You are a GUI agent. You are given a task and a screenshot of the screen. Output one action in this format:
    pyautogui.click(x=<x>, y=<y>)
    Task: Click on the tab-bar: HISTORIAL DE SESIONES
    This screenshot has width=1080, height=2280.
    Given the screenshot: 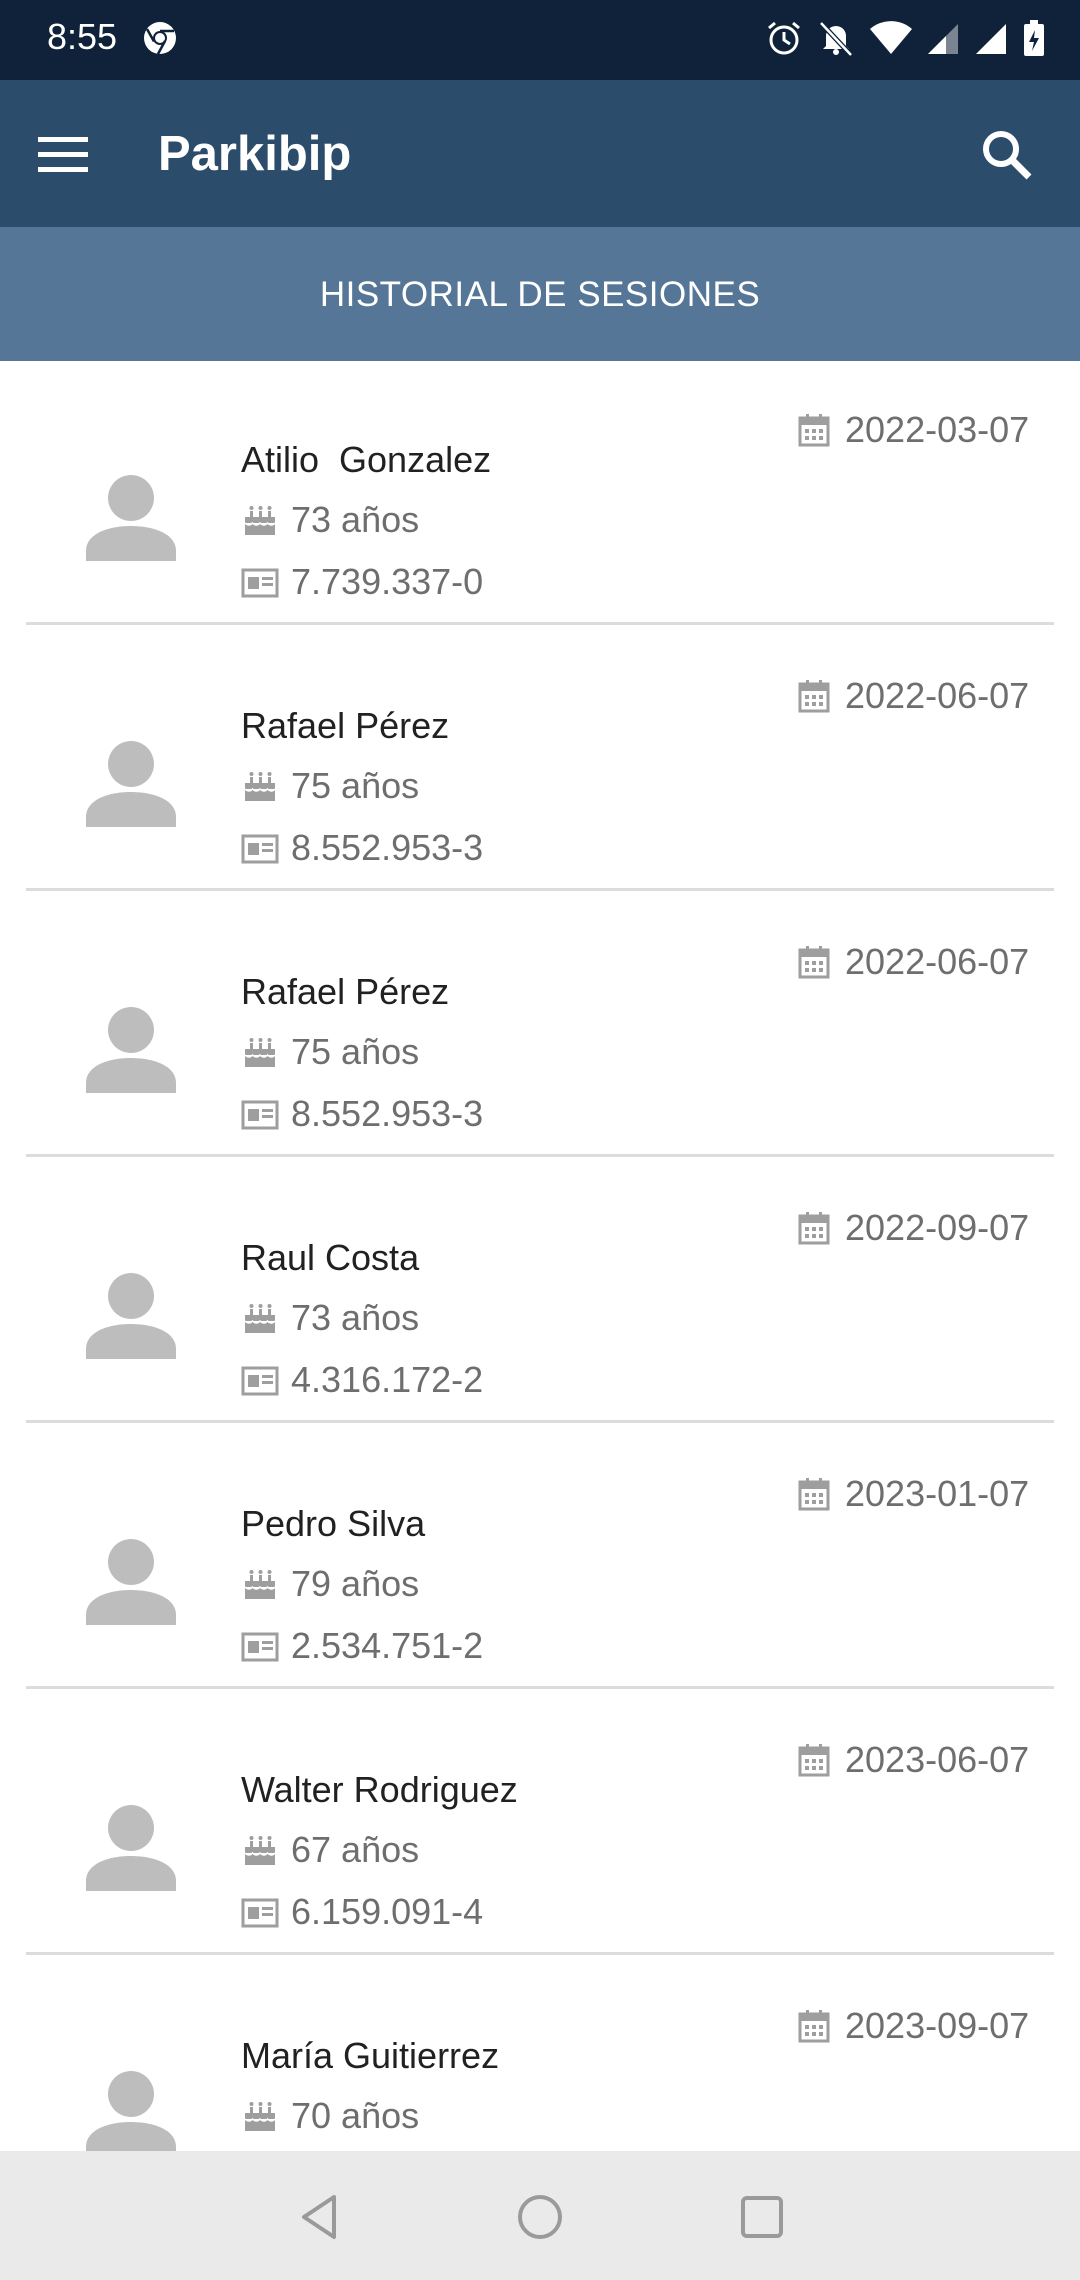 What is the action you would take?
    pyautogui.click(x=540, y=294)
    